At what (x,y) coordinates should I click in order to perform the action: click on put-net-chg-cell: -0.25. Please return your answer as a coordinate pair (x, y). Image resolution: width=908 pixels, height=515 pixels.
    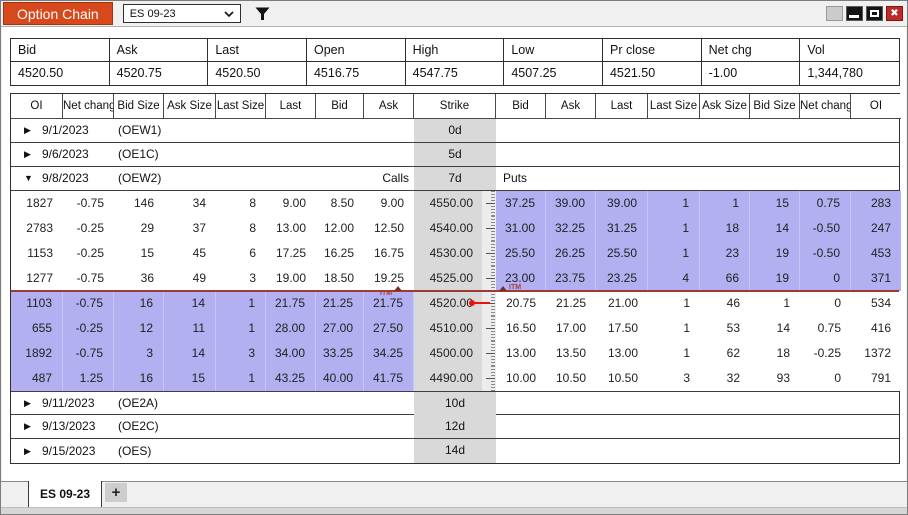
    Looking at the image, I should click on (825, 353).